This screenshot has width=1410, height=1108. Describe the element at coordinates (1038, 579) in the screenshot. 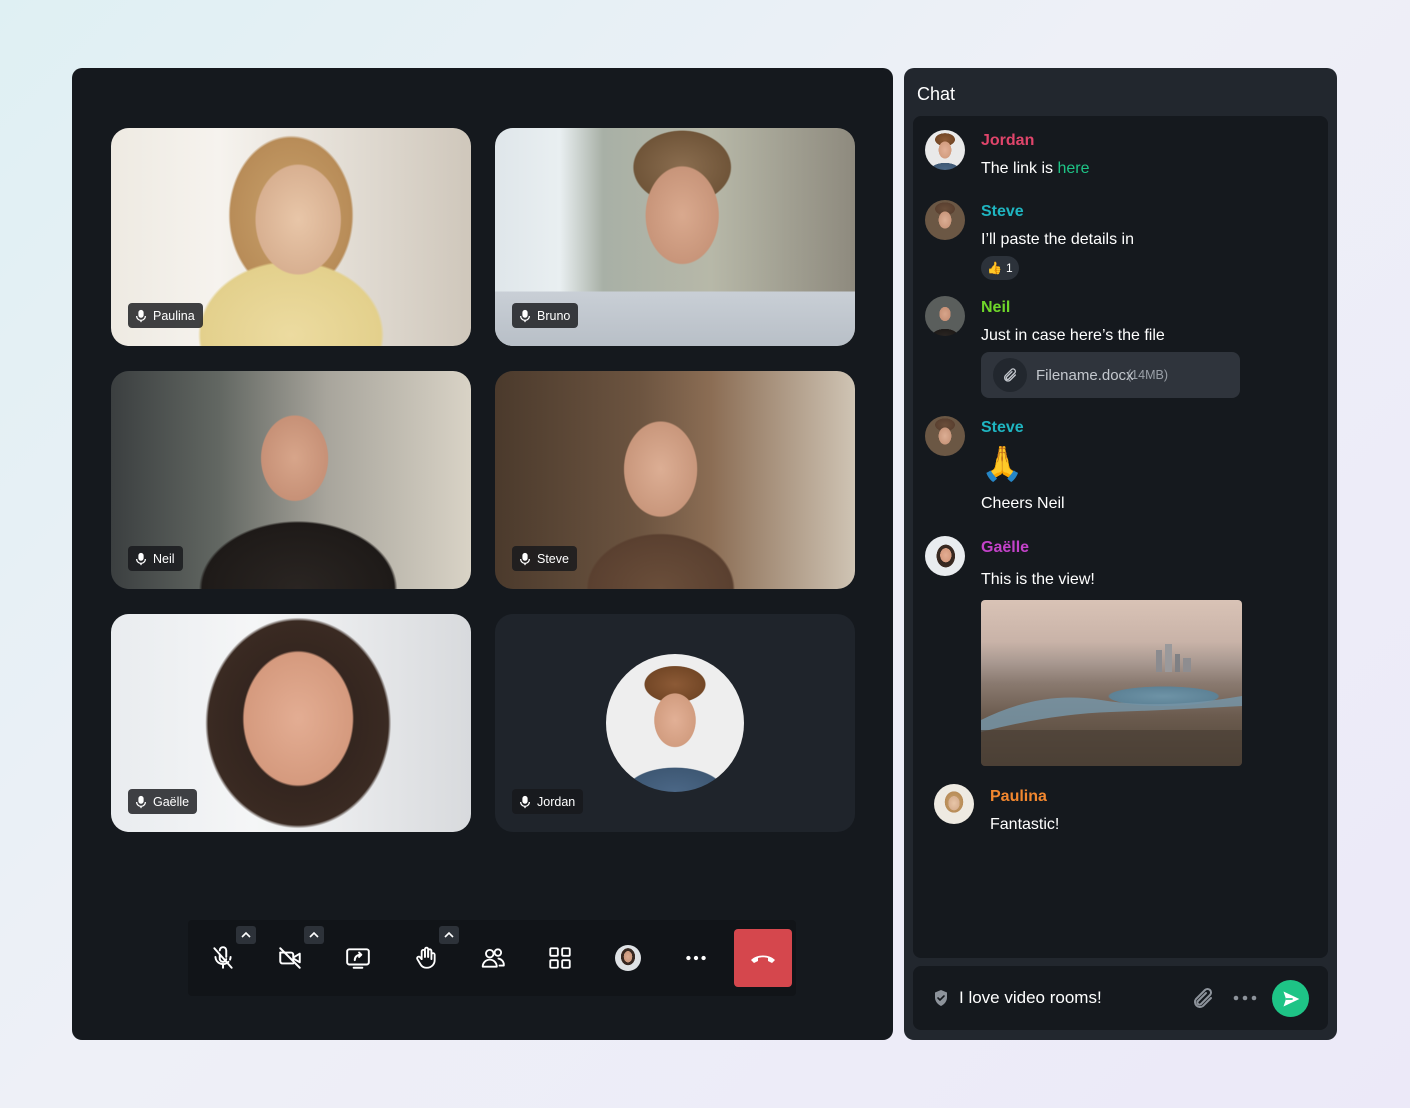

I see `message-text: This is the view!` at that location.